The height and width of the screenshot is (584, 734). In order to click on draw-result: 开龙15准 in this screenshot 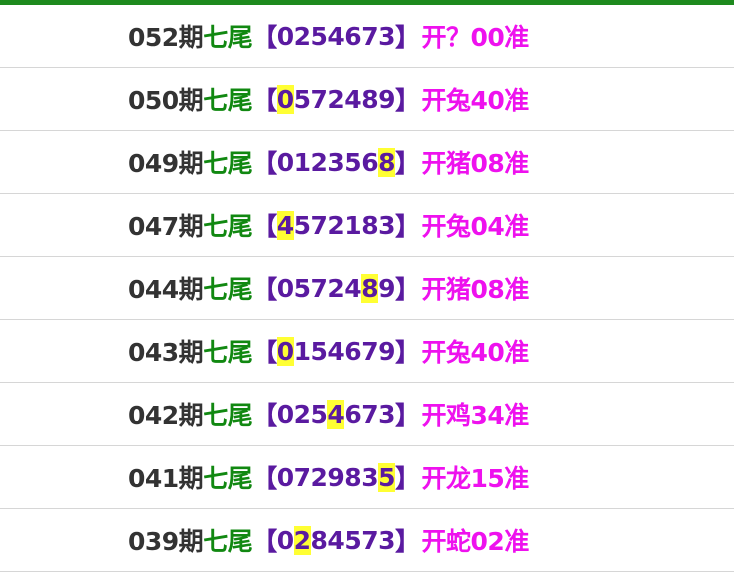, I will do `click(475, 478)`.